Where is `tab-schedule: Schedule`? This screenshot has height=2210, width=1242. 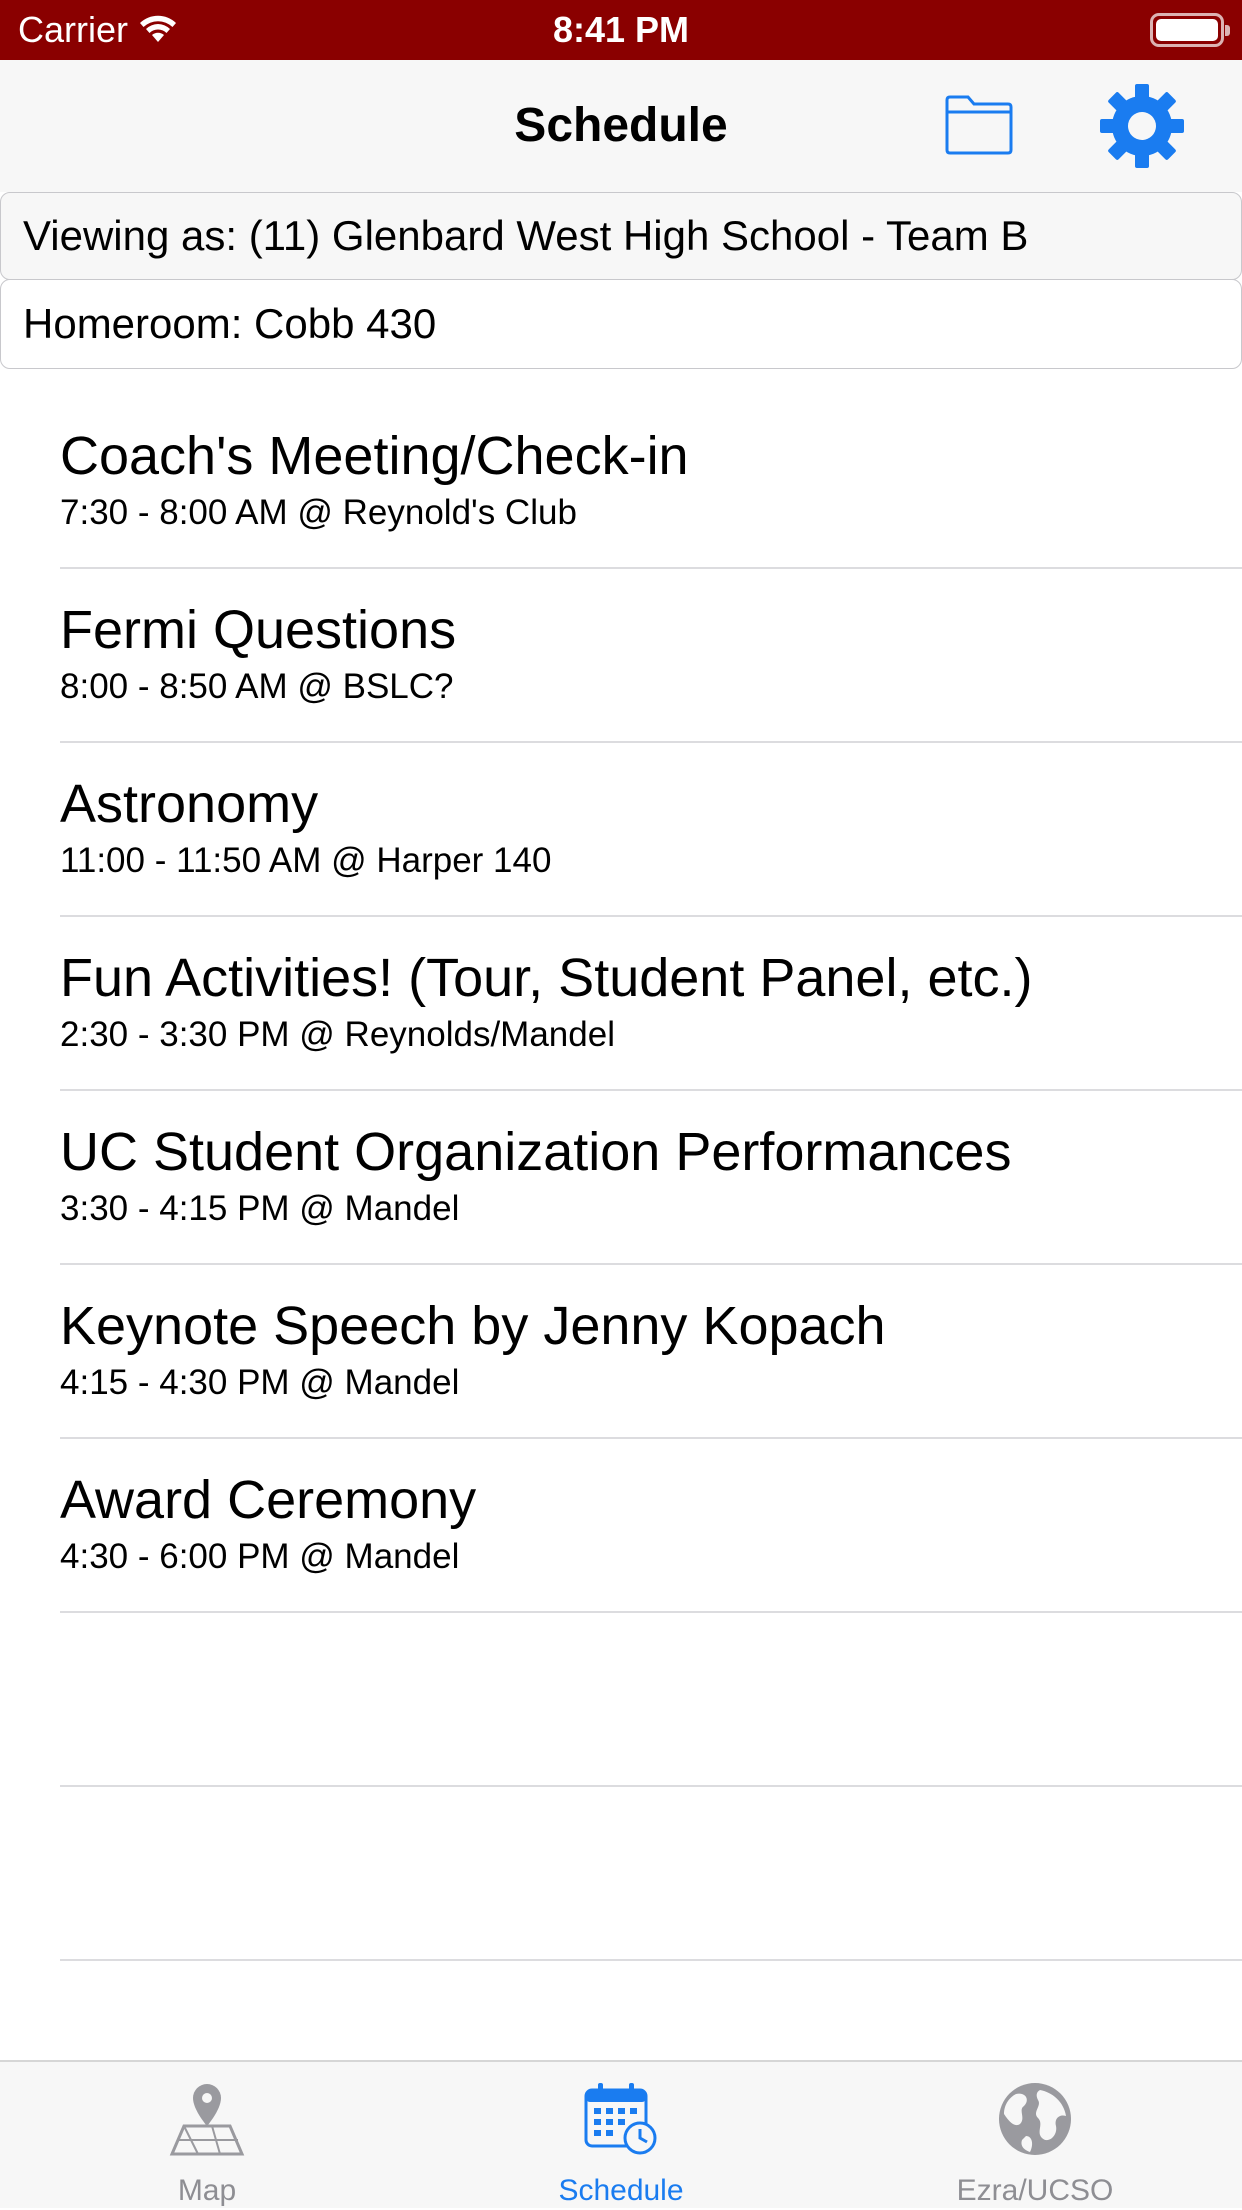 tab-schedule: Schedule is located at coordinates (621, 2136).